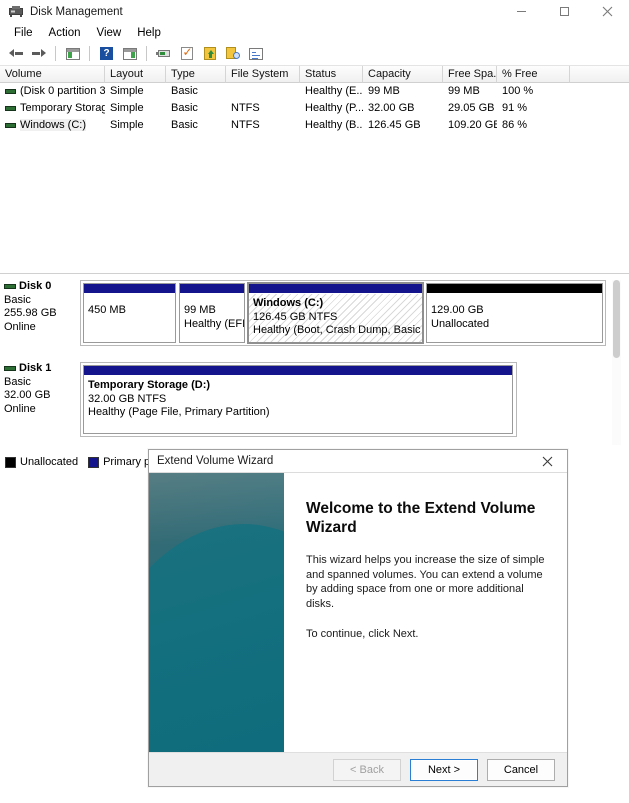 The width and height of the screenshot is (629, 803). What do you see at coordinates (35, 286) in the screenshot?
I see `disk-name: Disk 0` at bounding box center [35, 286].